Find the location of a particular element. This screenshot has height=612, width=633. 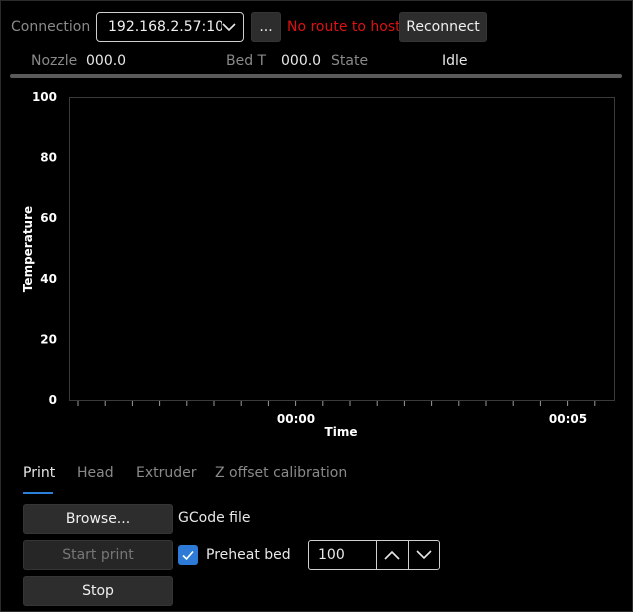

bed-temp-input: 100 is located at coordinates (343, 555).